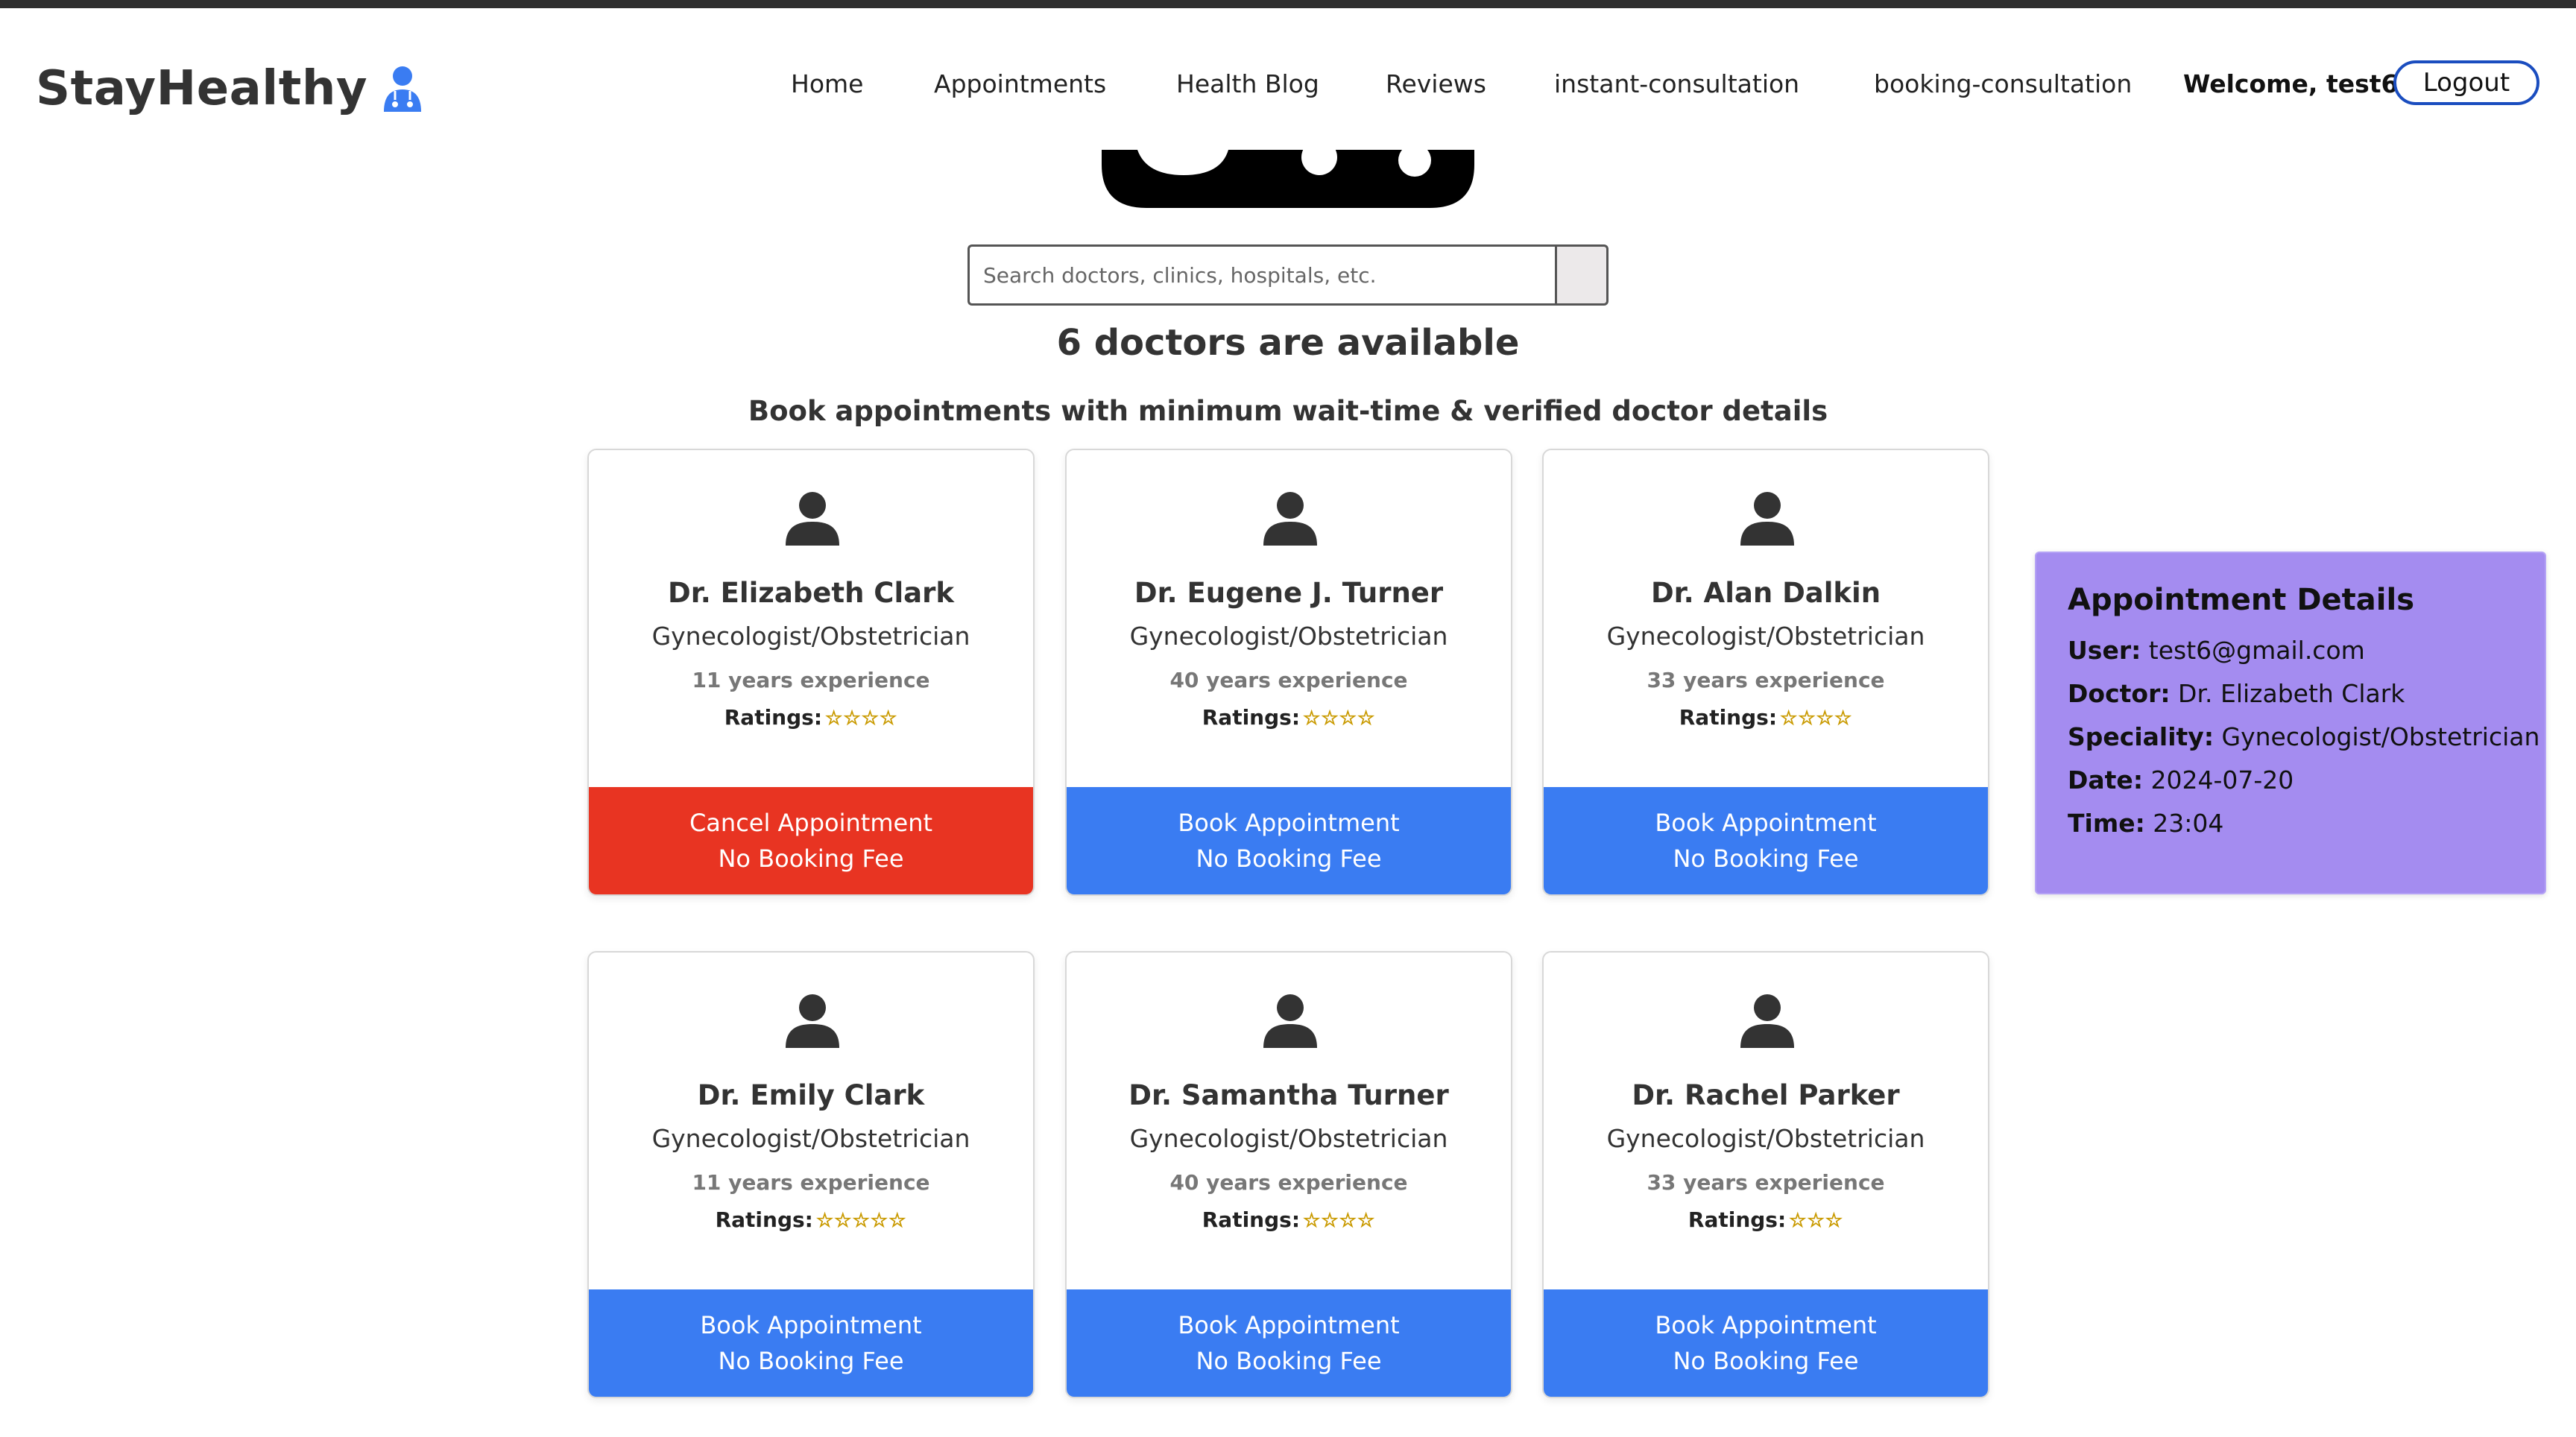 This screenshot has height=1437, width=2576. Describe the element at coordinates (1766, 1095) in the screenshot. I see `doctor-name: Dr. Rachel Parker` at that location.